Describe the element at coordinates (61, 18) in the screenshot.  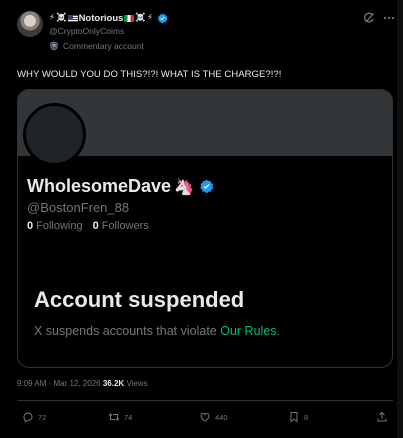
I see `emoji-skull-left: ☠️` at that location.